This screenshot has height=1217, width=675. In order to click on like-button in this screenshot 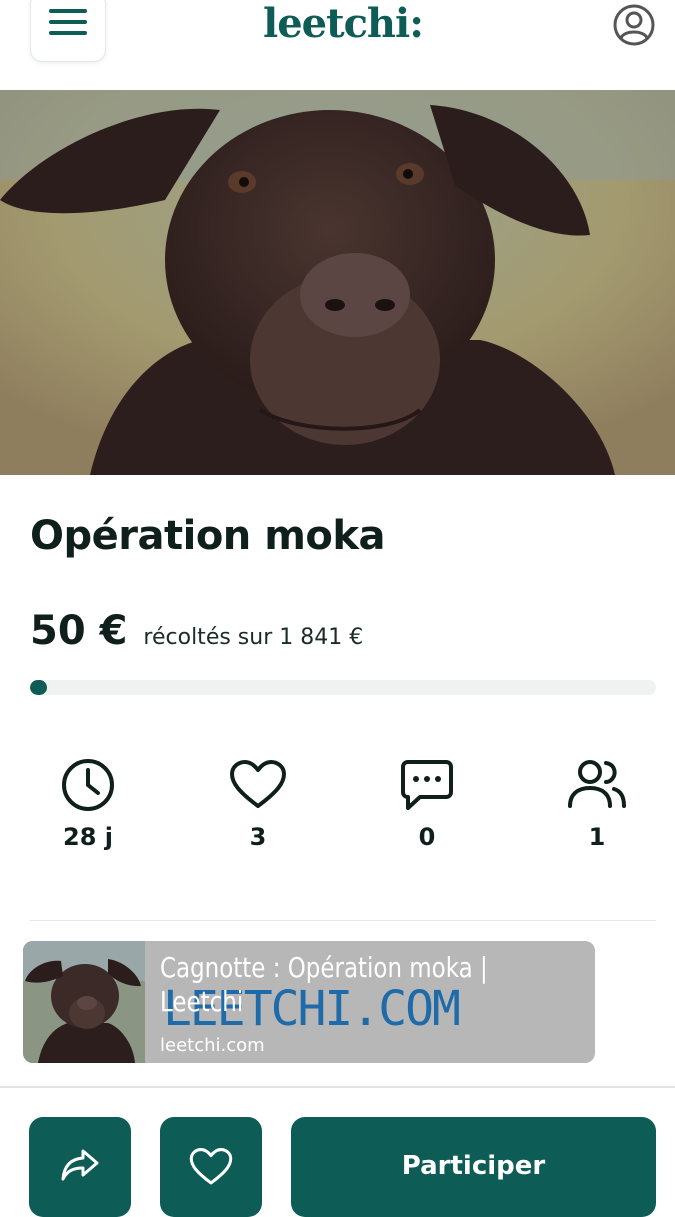, I will do `click(211, 1167)`.